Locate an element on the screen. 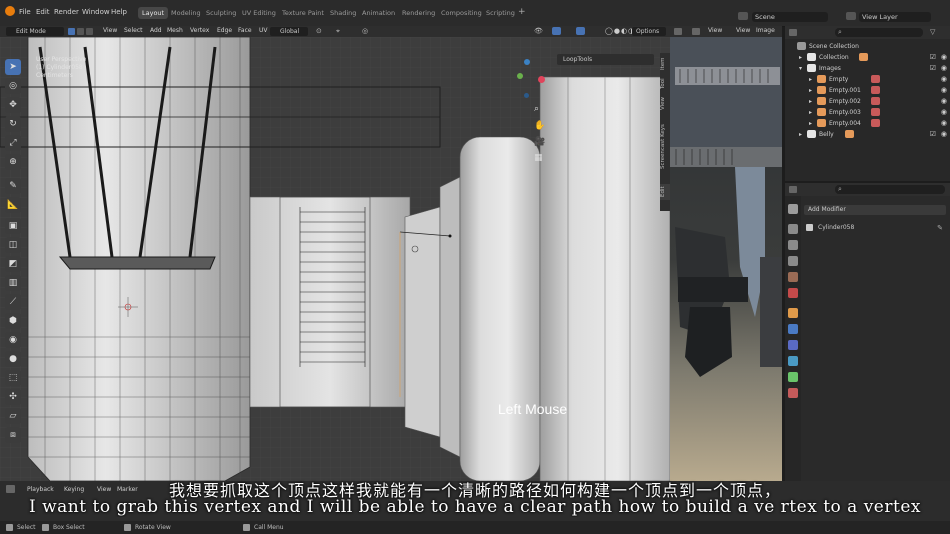 This screenshot has height=534, width=950. poly-build-tool-icon: ⬢ is located at coordinates (13, 321).